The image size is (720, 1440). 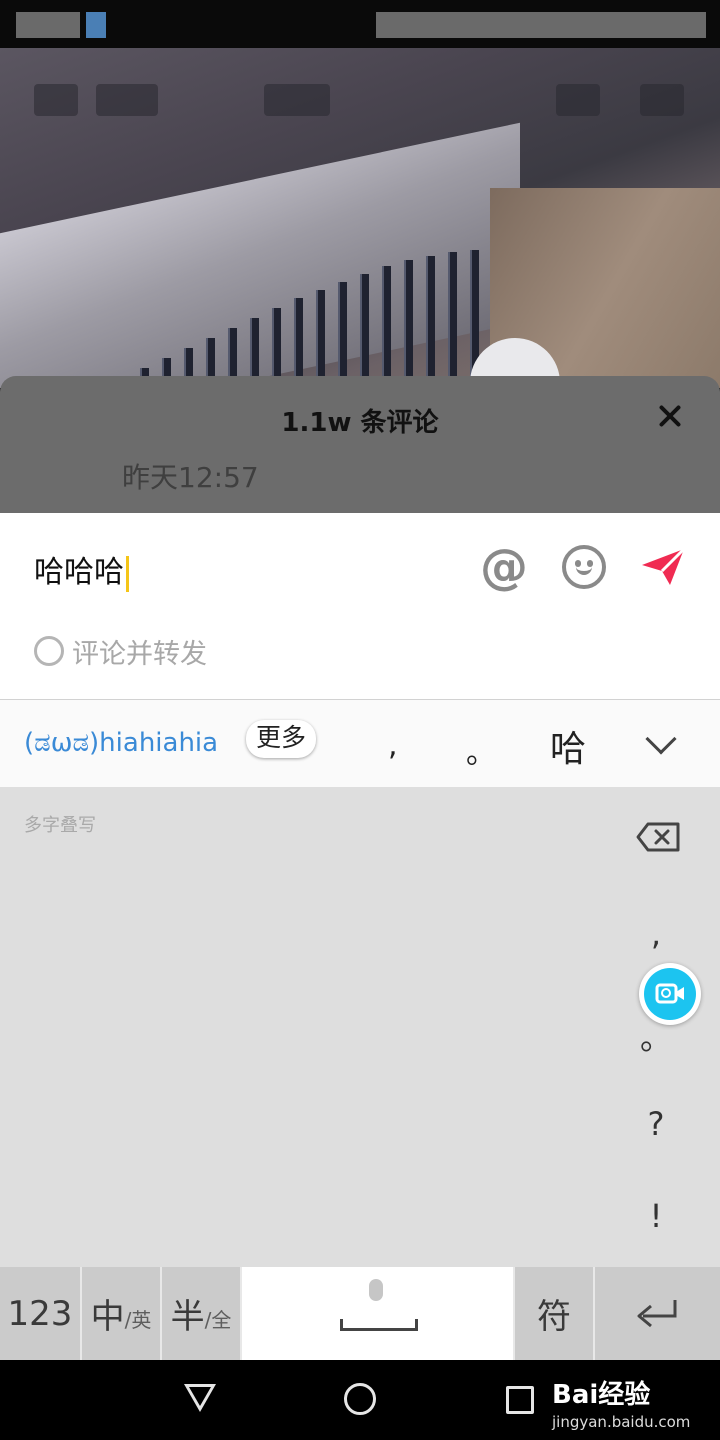 I want to click on home-icon, so click(x=360, y=1399).